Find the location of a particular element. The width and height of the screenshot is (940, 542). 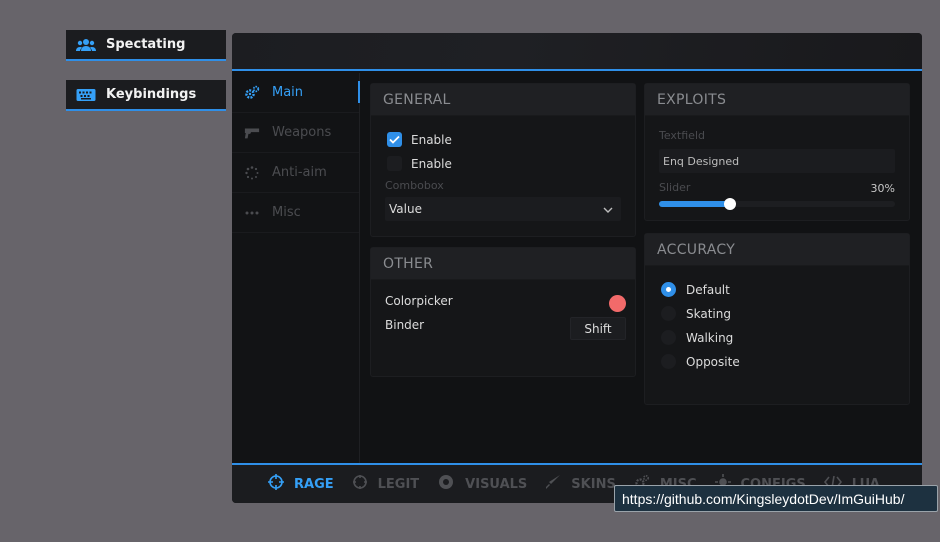

sidebar-item-misc: Misc is located at coordinates (295, 213).